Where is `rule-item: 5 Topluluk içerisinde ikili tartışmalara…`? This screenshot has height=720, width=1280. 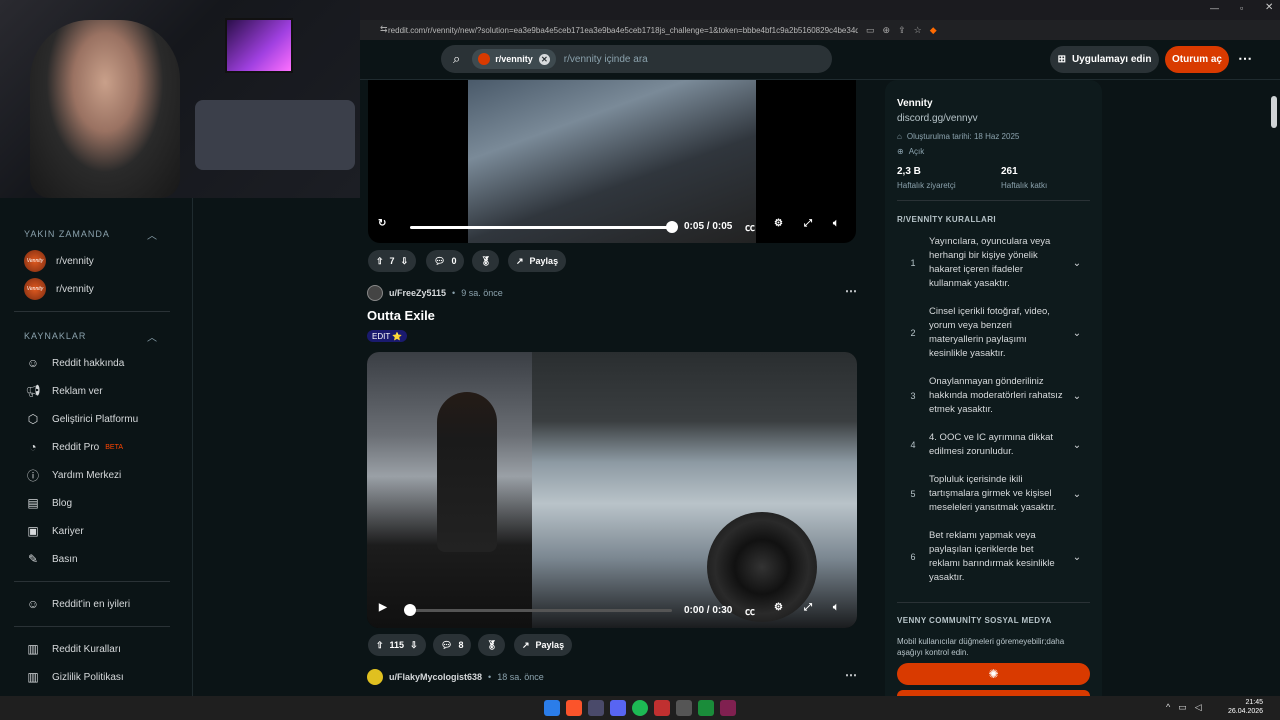 rule-item: 5 Topluluk içerisinde ikili tartışmalara… is located at coordinates (993, 494).